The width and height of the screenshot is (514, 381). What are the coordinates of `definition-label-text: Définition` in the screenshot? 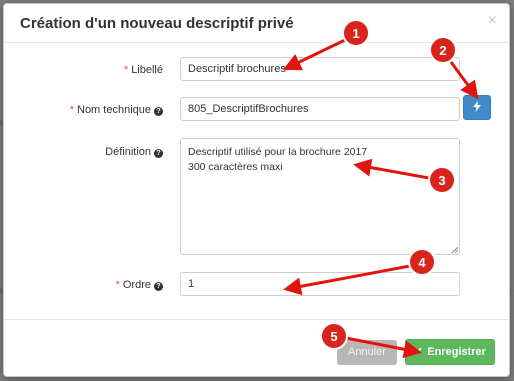 It's located at (128, 152).